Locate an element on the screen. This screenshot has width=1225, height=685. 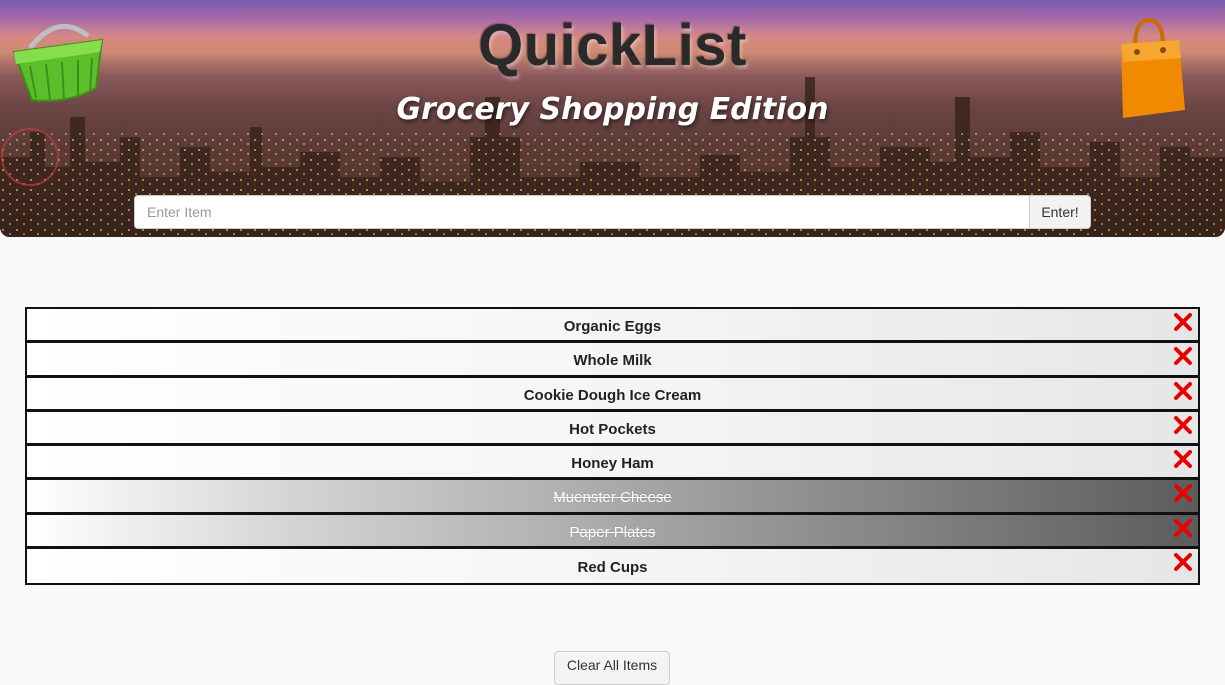
item-label: Cookie Dough Ice Cream is located at coordinates (612, 395).